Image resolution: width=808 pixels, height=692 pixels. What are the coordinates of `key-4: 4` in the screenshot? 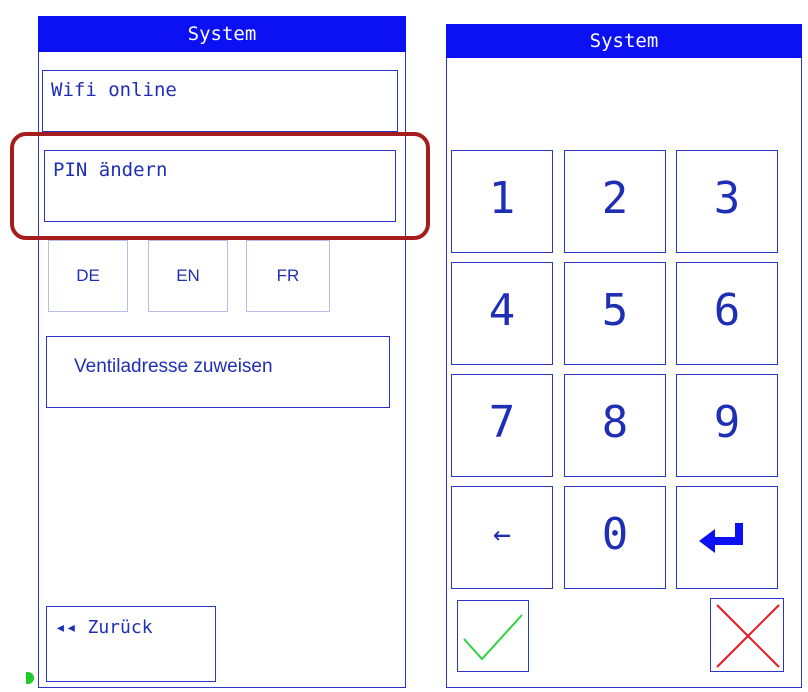 It's located at (502, 313).